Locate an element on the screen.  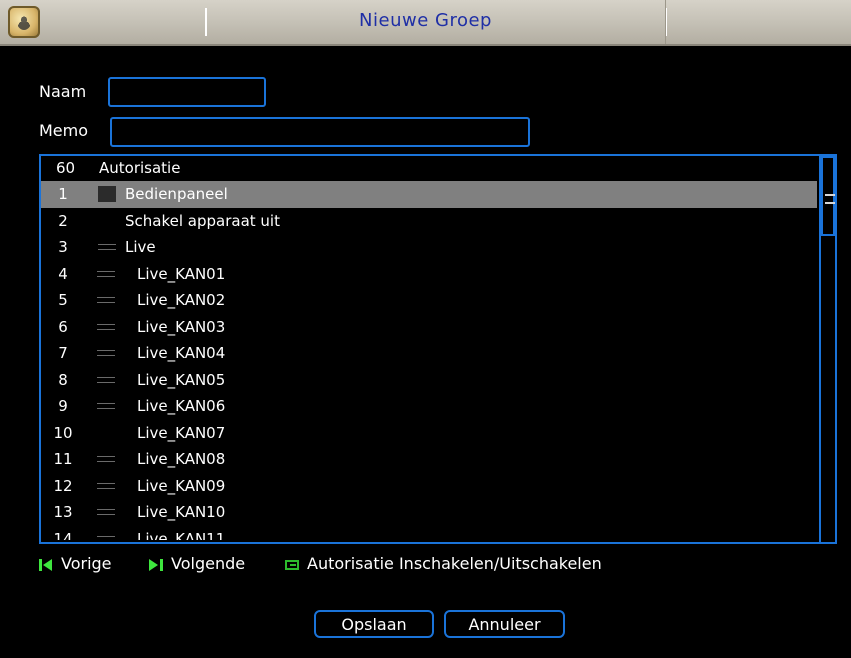
memo-input is located at coordinates (320, 132).